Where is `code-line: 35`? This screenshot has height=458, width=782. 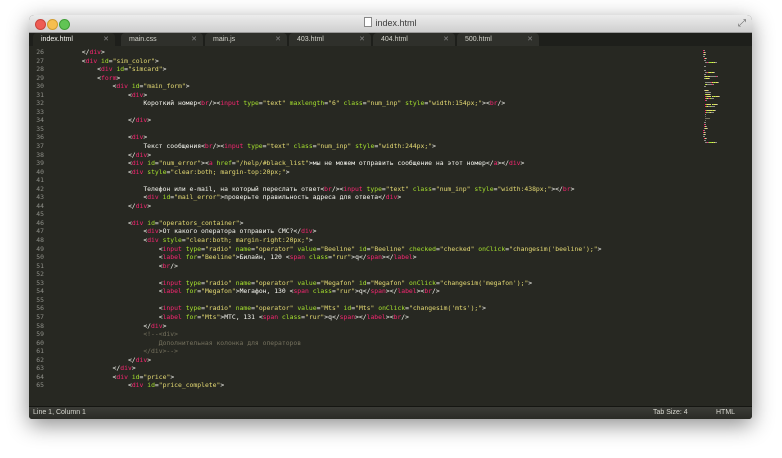 code-line: 35 is located at coordinates (349, 129).